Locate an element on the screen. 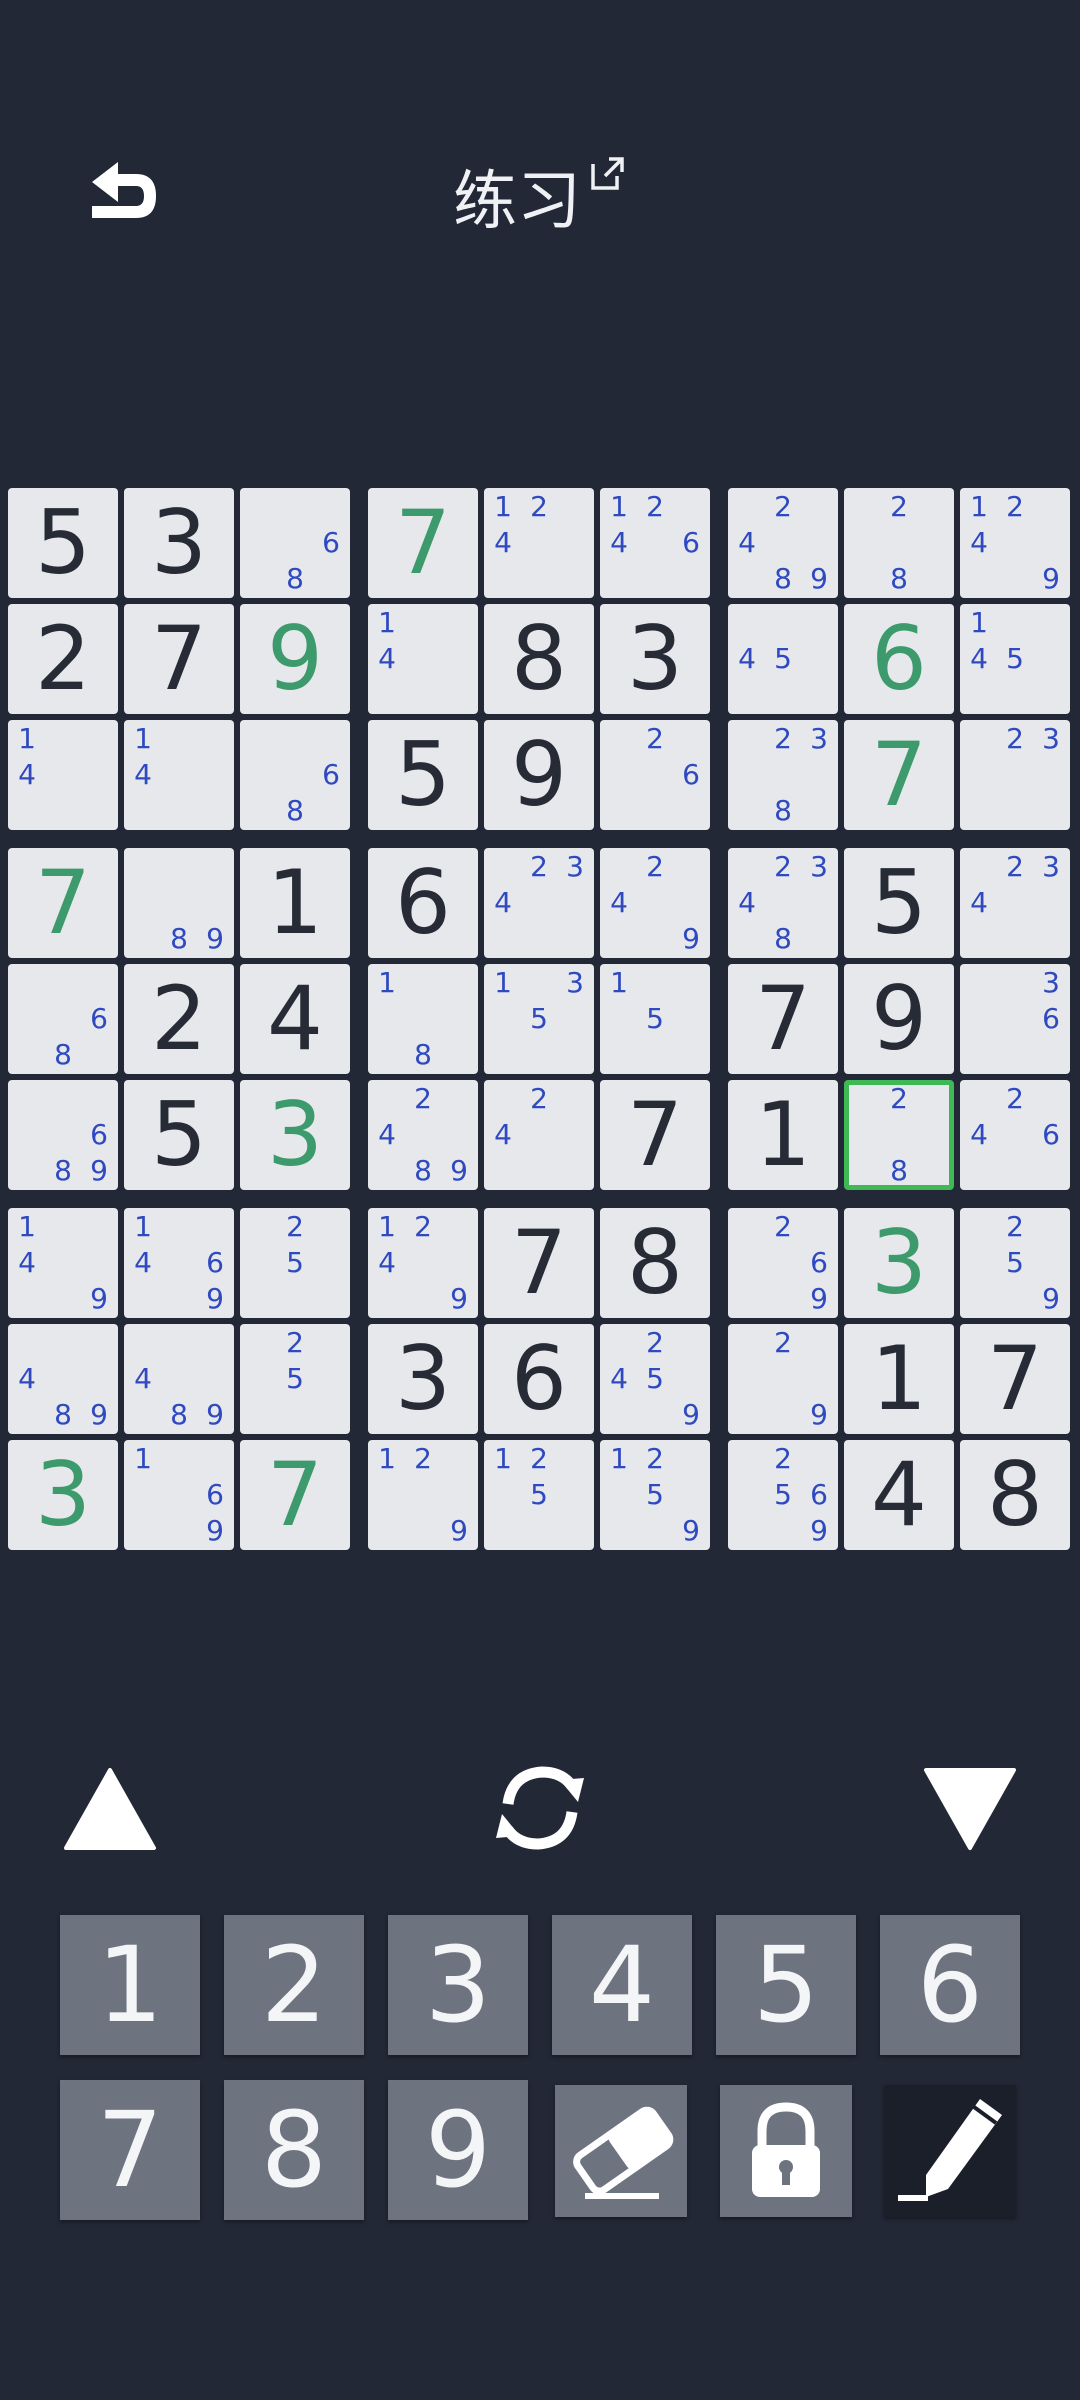 The width and height of the screenshot is (1080, 2400). sudoku-cell: 2459 is located at coordinates (655, 1379).